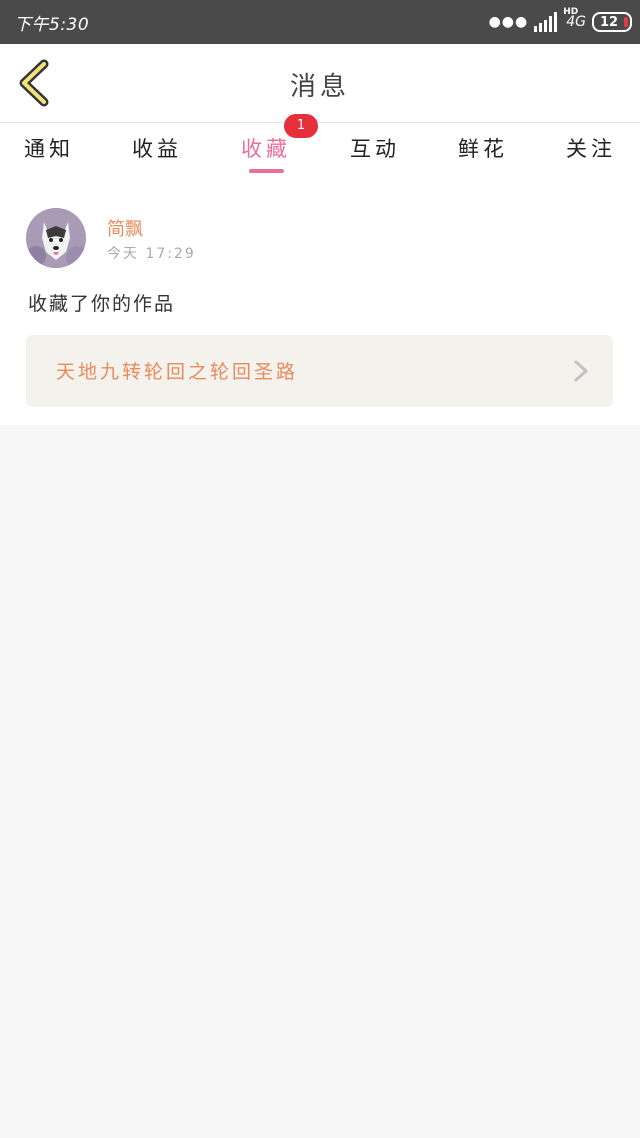 The width and height of the screenshot is (640, 1138). What do you see at coordinates (320, 148) in the screenshot?
I see `tab-bar: 通知 收益 收藏 1 互动 鲜花 关注` at bounding box center [320, 148].